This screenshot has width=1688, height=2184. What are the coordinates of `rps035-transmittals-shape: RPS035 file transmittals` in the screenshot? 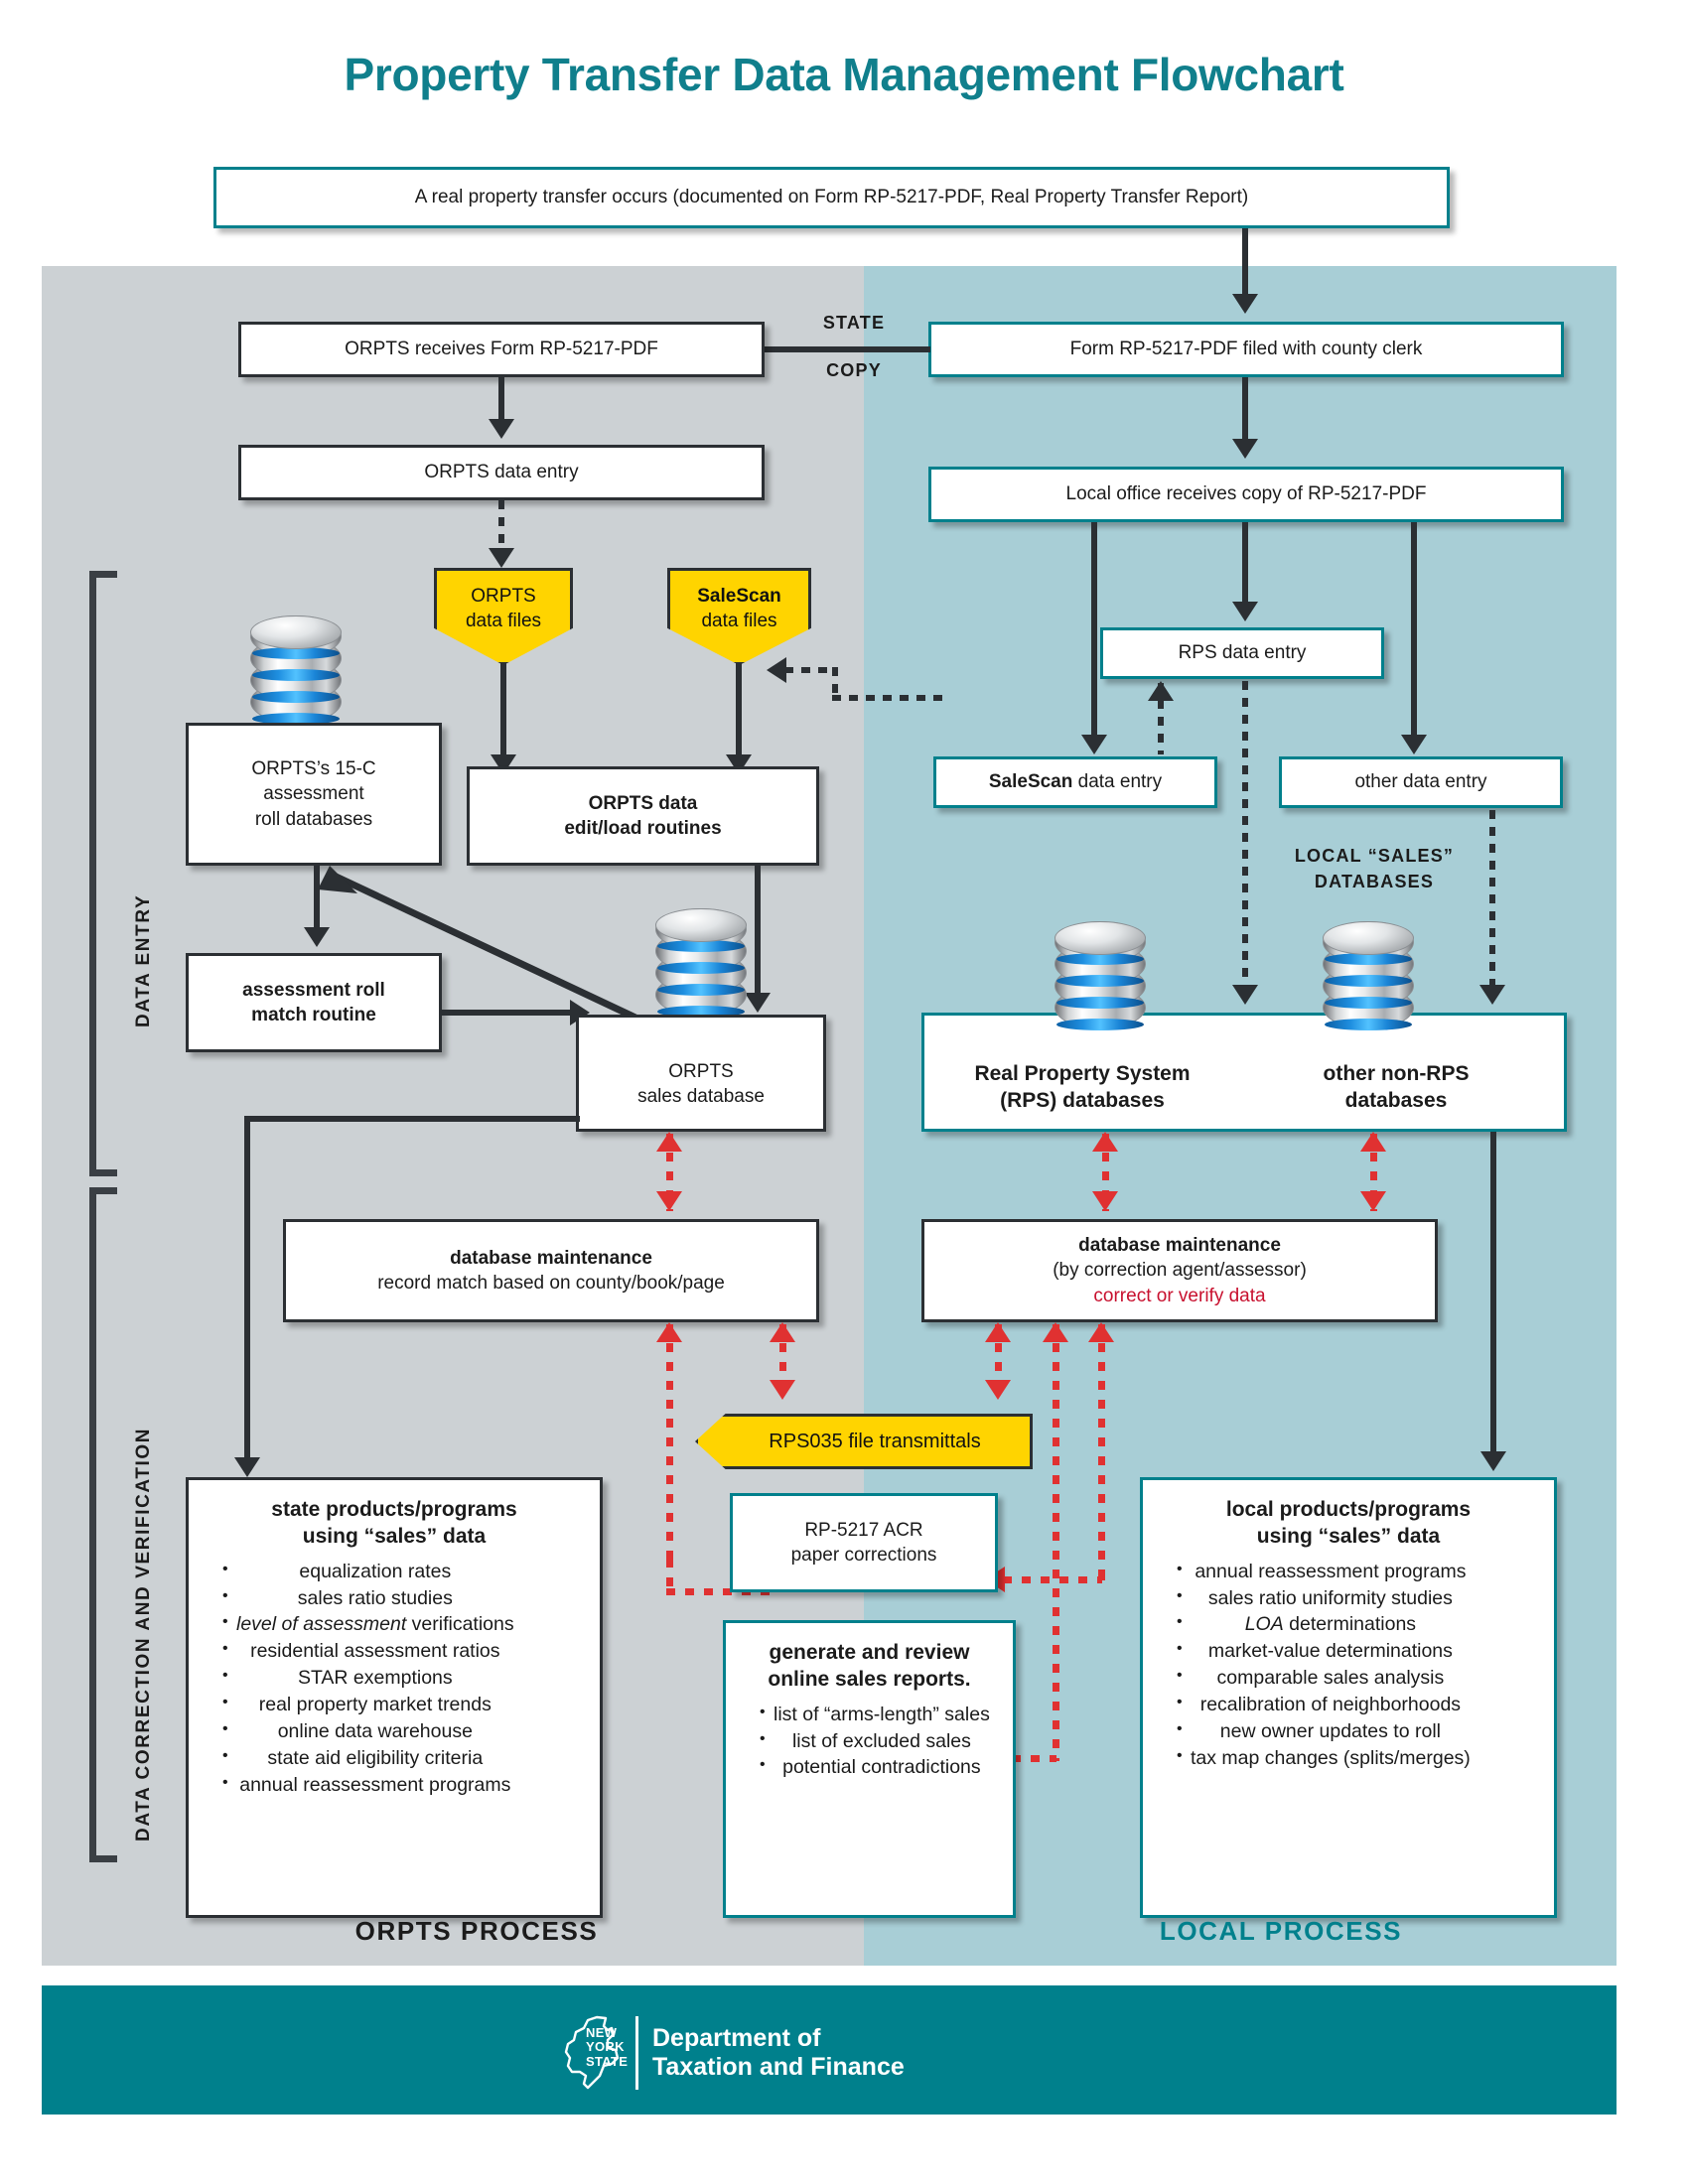 It's located at (864, 1441).